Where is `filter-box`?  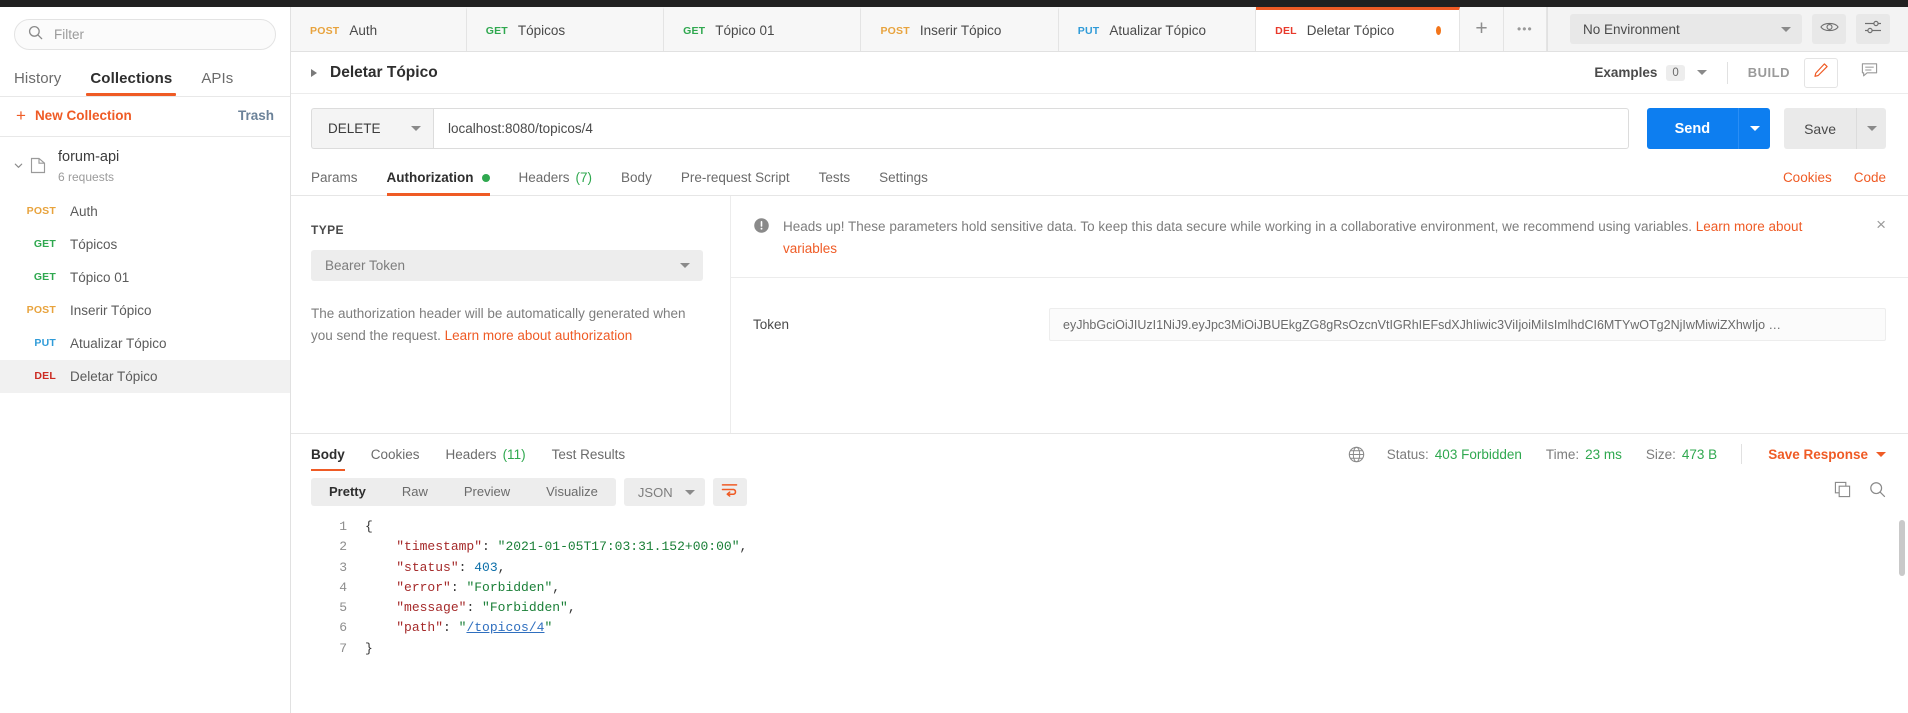
filter-box is located at coordinates (145, 34).